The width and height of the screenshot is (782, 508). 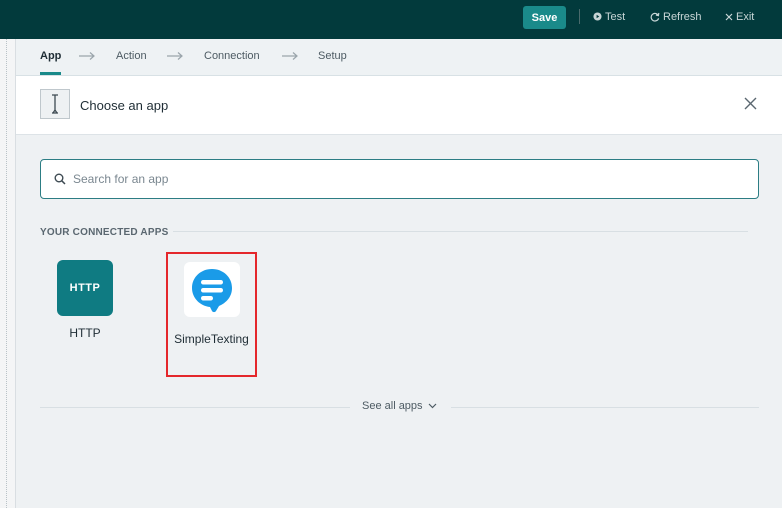 I want to click on exit-button: Exit, so click(x=739, y=16).